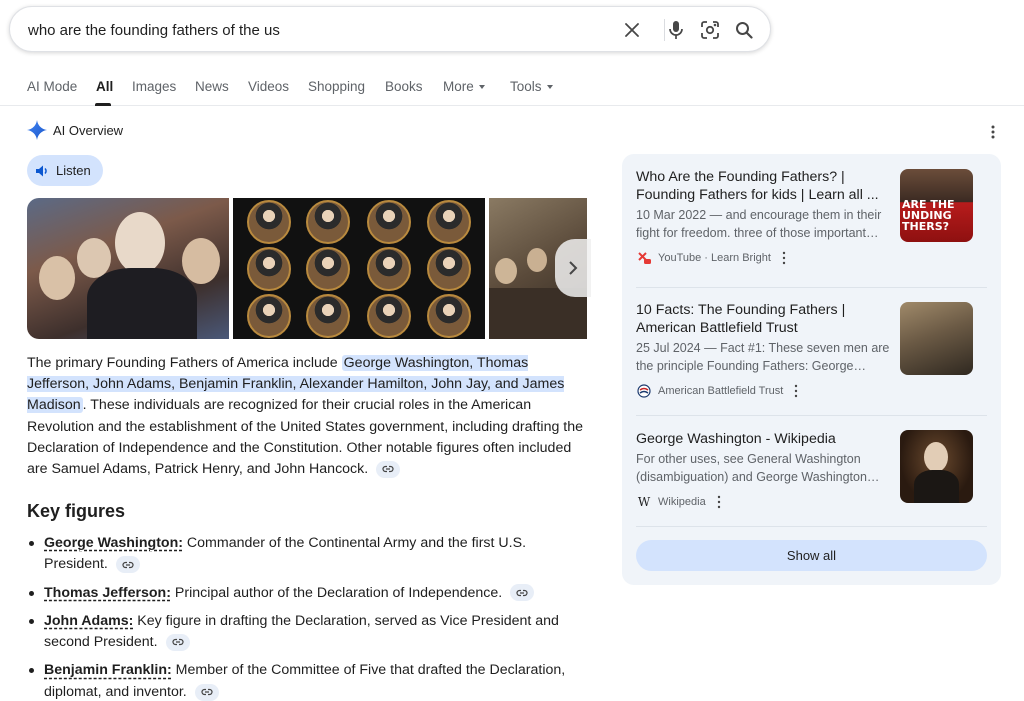  Describe the element at coordinates (811, 555) in the screenshot. I see `show-all-button: Show all` at that location.